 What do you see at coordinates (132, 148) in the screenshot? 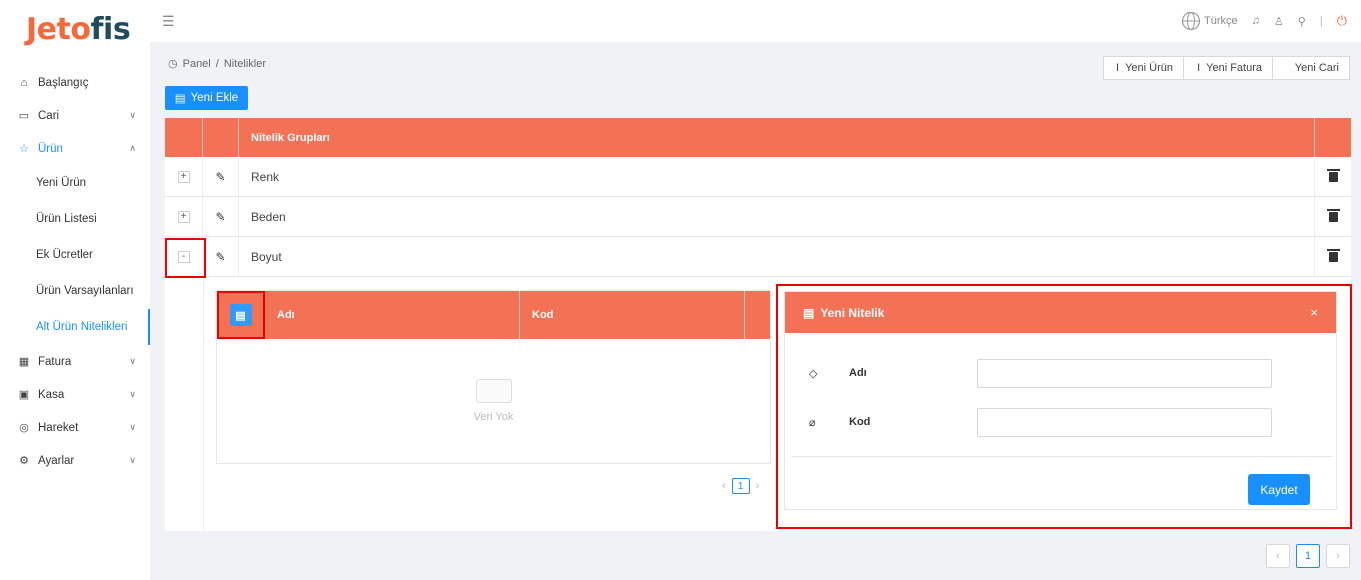
I see `chevron-up-icon: ∧` at bounding box center [132, 148].